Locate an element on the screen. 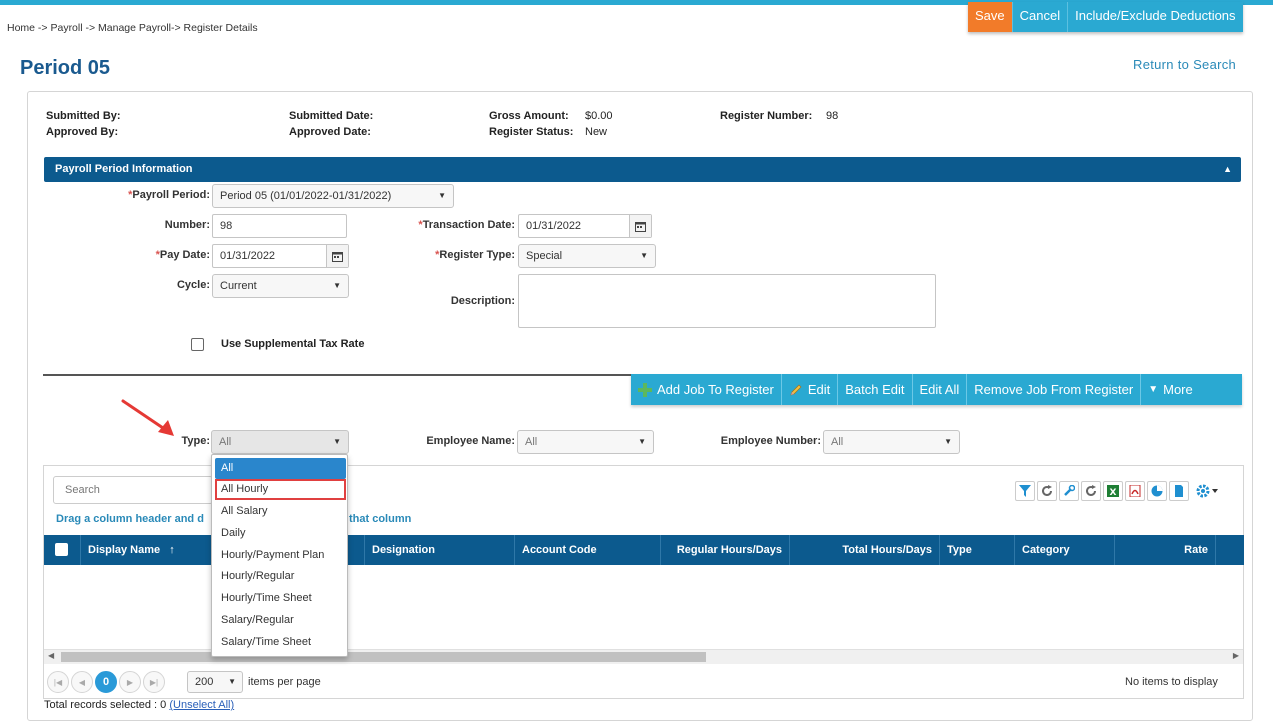 This screenshot has height=723, width=1273. approved-by-label: Approved By: is located at coordinates (82, 132).